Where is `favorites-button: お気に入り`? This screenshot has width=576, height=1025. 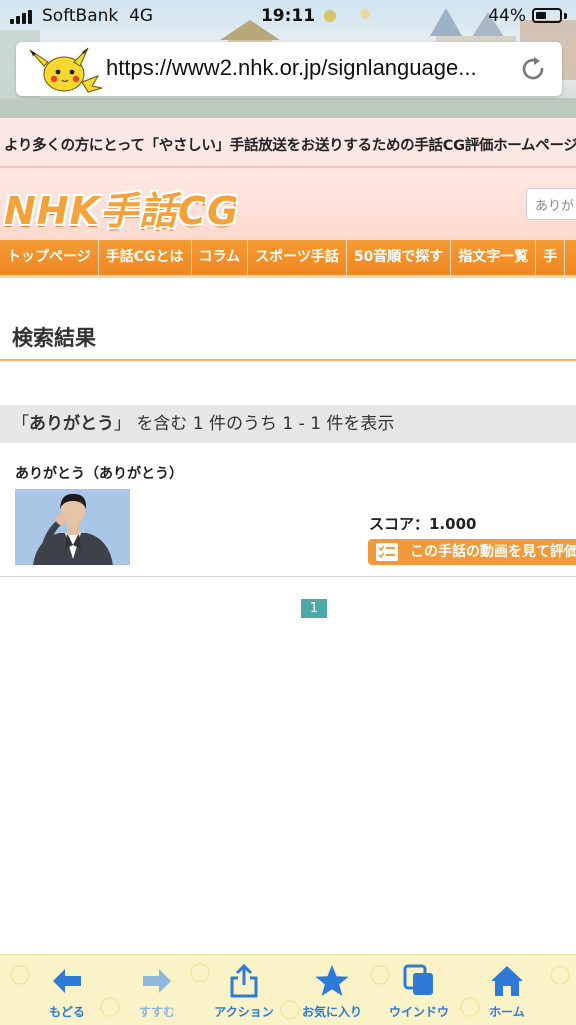 favorites-button: お気に入り is located at coordinates (332, 990).